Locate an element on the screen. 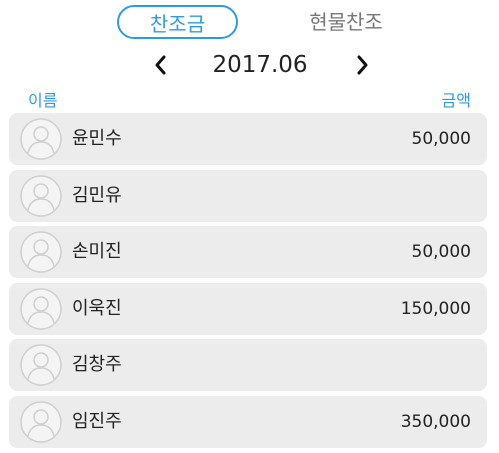 This screenshot has height=453, width=499. member-row: 손미진 50,000 is located at coordinates (248, 252).